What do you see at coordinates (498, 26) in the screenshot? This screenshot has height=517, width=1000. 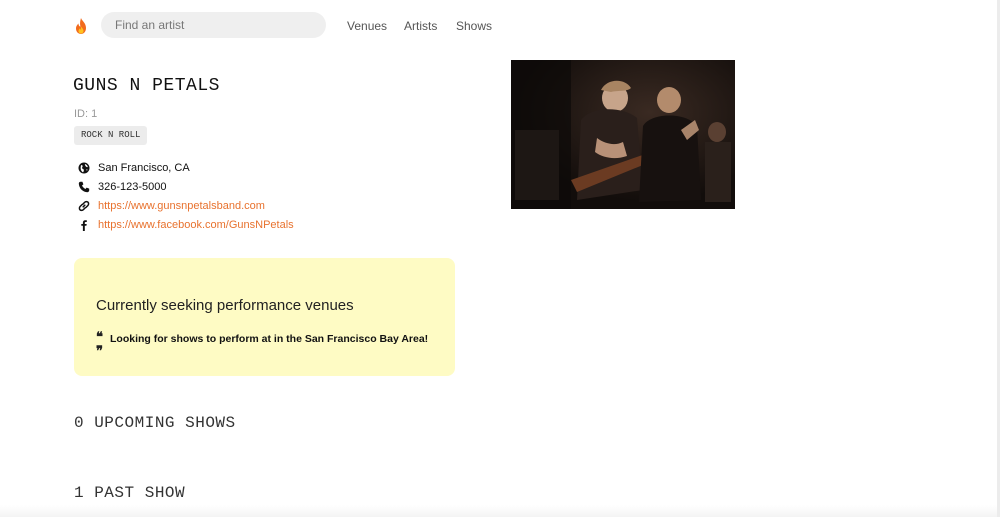 I see `navbar: Venues Artists Shows` at bounding box center [498, 26].